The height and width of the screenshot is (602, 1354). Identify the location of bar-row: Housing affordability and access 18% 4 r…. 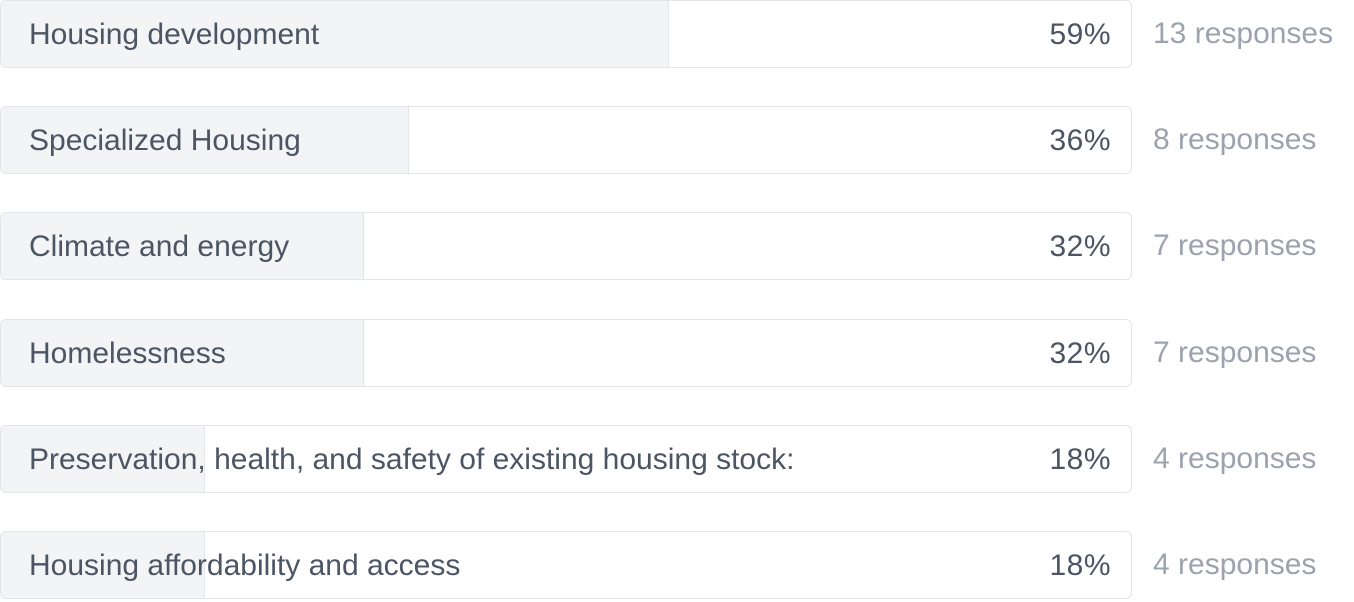
(677, 566).